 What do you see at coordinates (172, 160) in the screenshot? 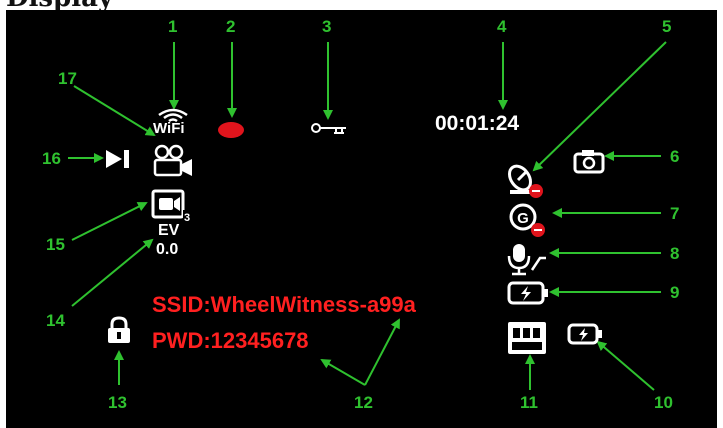
I see `video-camera-icon` at bounding box center [172, 160].